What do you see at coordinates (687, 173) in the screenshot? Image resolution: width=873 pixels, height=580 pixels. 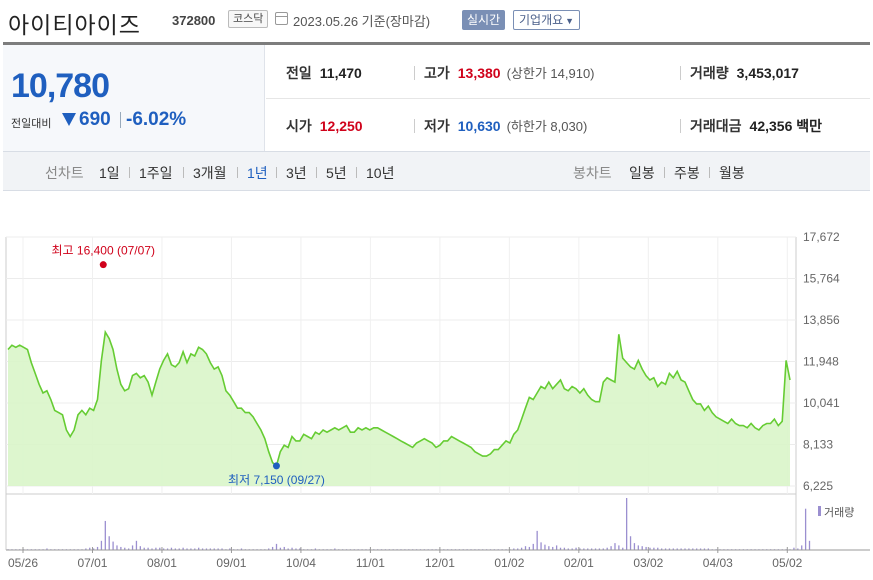 I see `candle-weekly: 주봉` at bounding box center [687, 173].